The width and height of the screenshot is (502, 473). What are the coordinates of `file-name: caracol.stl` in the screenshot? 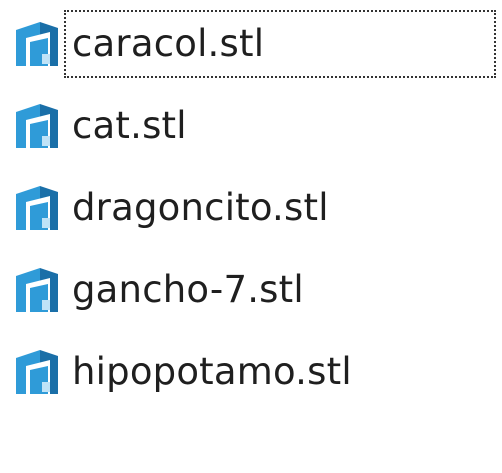 It's located at (280, 44).